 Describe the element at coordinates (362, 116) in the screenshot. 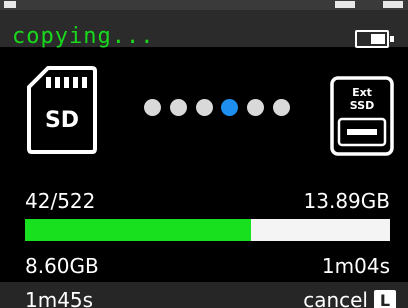

I see `ext-ssd-icon: Ext SSD` at that location.